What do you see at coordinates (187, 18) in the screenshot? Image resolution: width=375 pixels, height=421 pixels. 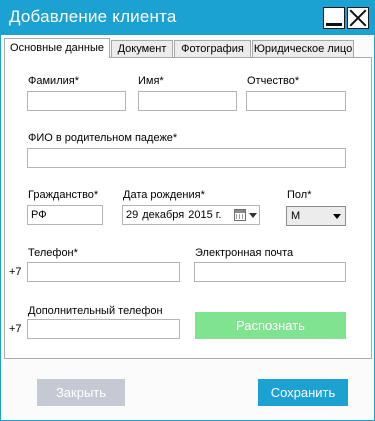 I see `title-bar: Добавление клиента` at bounding box center [187, 18].